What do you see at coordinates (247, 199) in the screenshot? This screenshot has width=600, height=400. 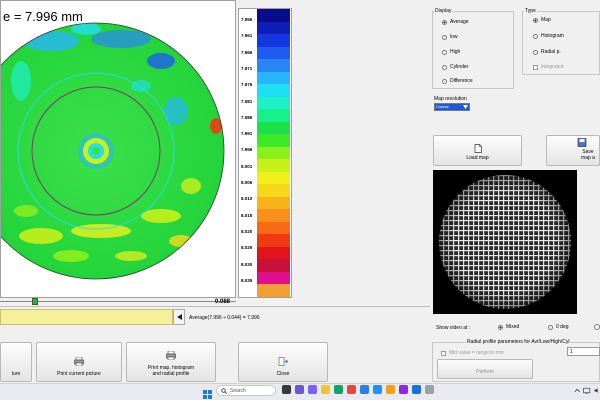 I see `colorbar-tick-label: 8.010` at bounding box center [247, 199].